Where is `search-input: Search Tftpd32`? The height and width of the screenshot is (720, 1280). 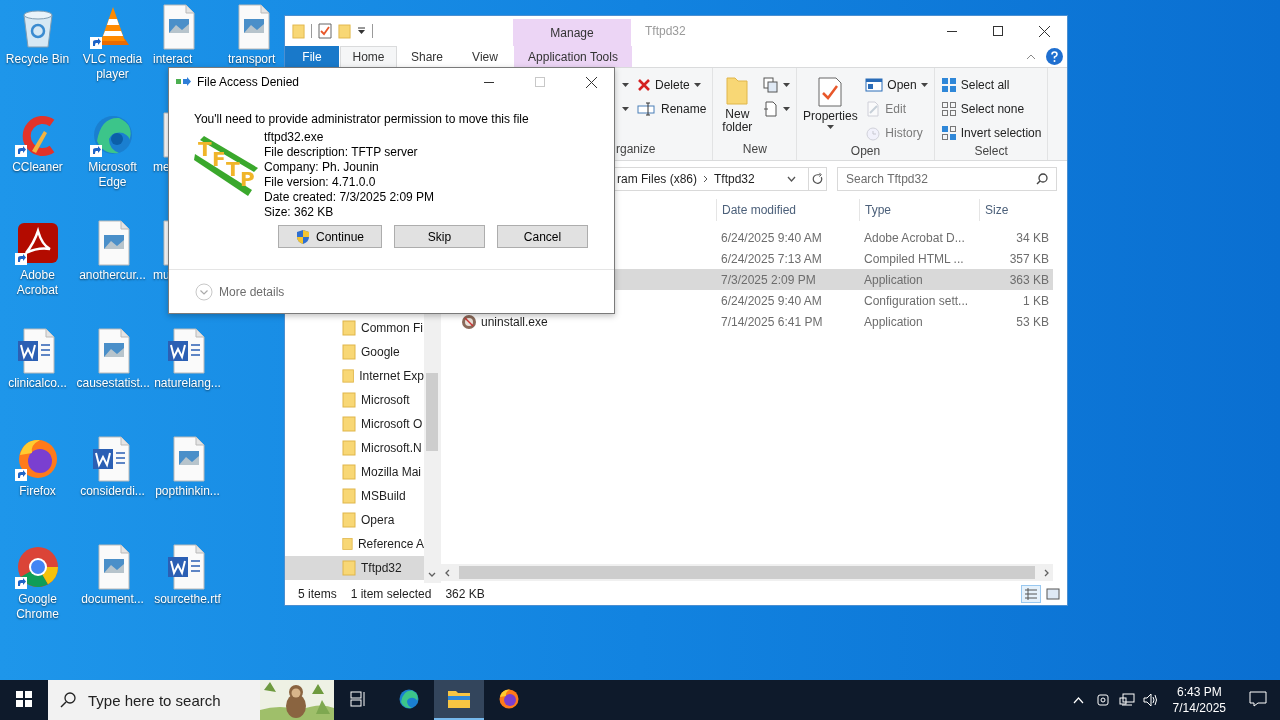
search-input: Search Tftpd32 is located at coordinates (941, 178).